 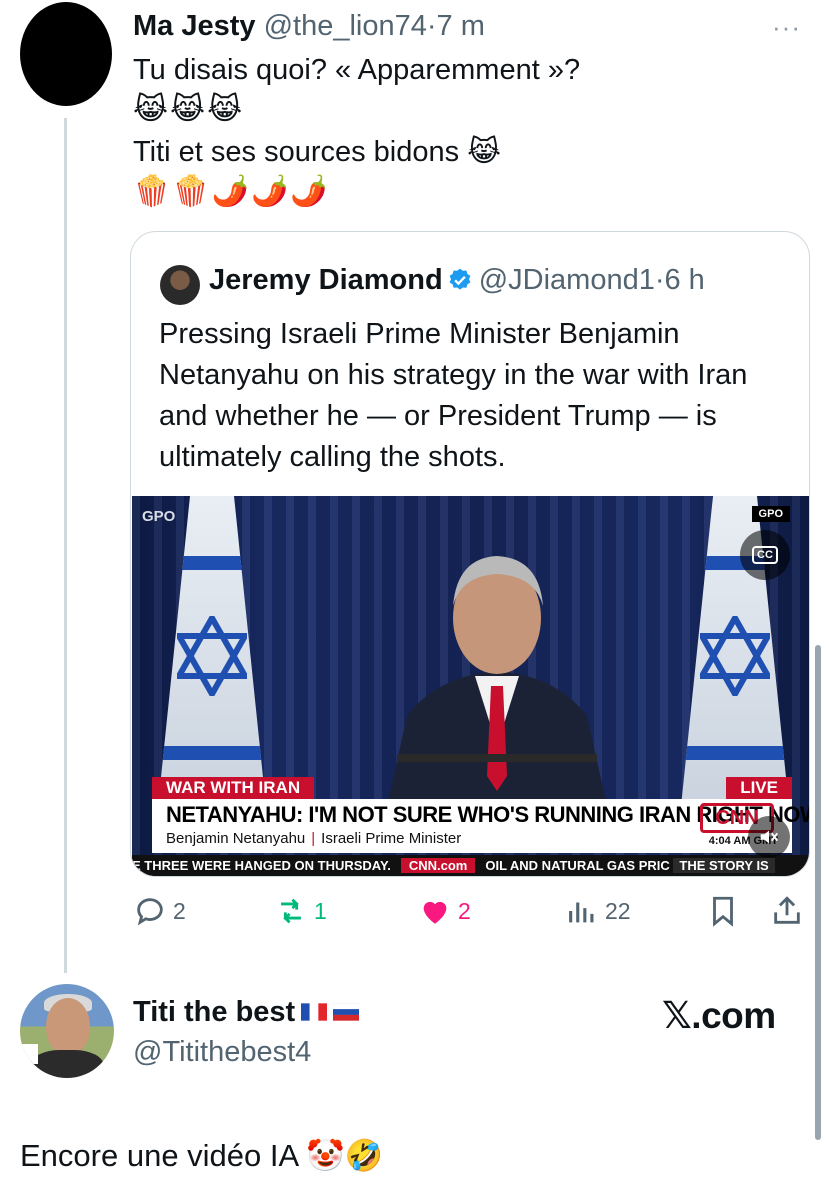 I want to click on action-bar: 2 1 2 22, so click(x=414, y=914).